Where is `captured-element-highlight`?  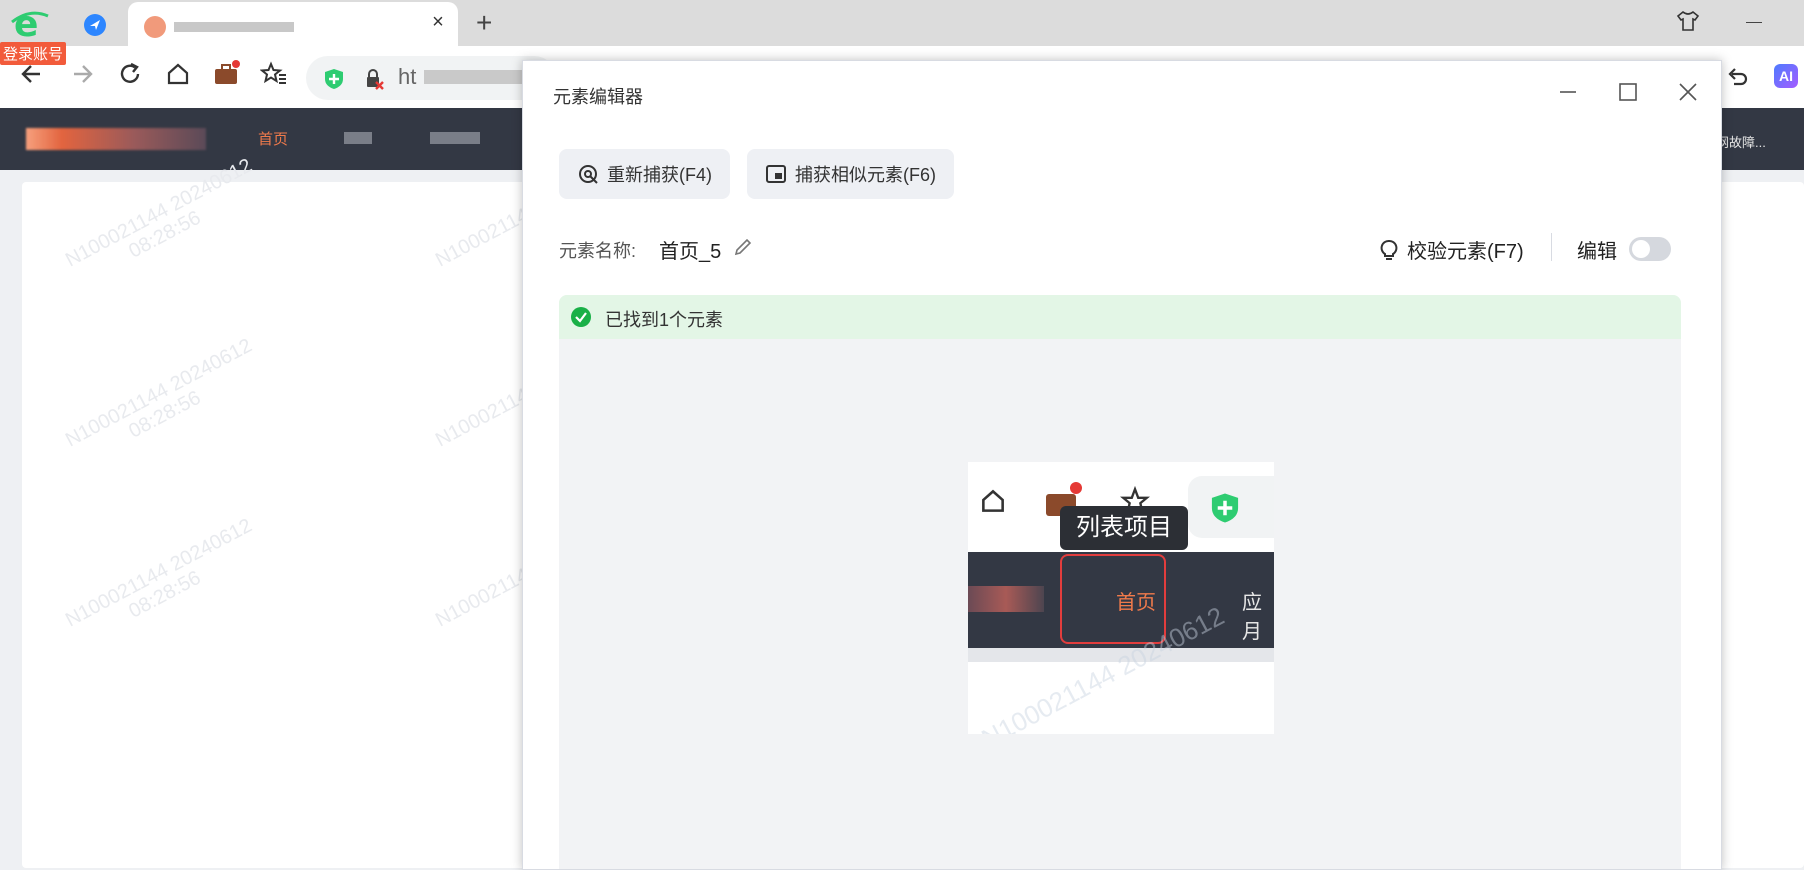
captured-element-highlight is located at coordinates (1113, 599).